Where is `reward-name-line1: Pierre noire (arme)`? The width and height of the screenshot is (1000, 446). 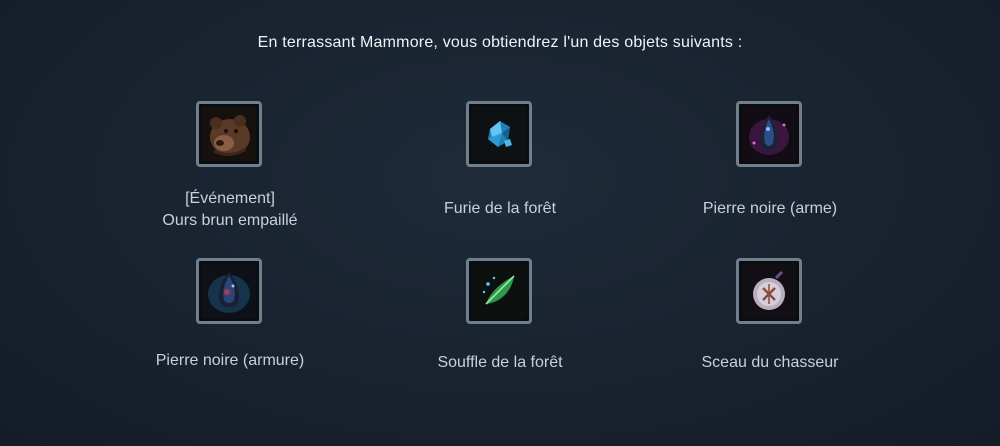 reward-name-line1: Pierre noire (arme) is located at coordinates (770, 208).